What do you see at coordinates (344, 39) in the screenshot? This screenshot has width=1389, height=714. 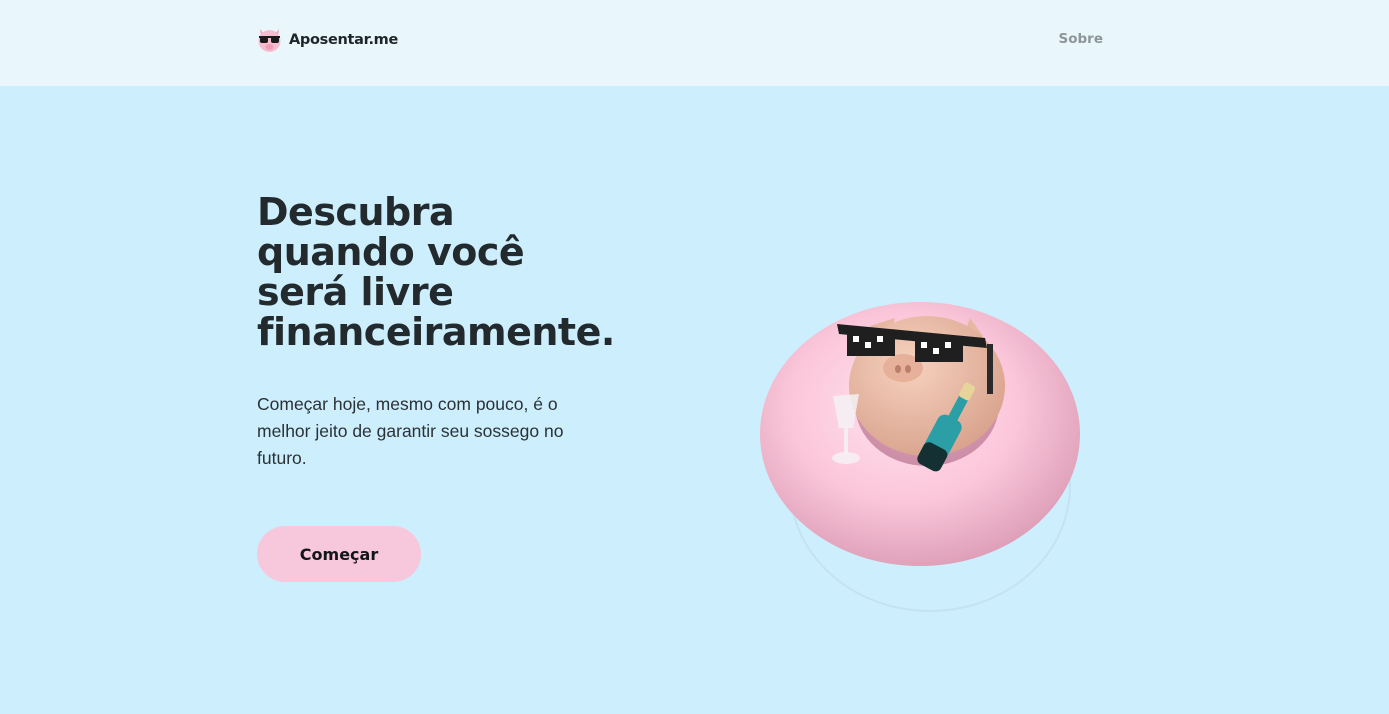 I see `brand-name: Aposentar.me` at bounding box center [344, 39].